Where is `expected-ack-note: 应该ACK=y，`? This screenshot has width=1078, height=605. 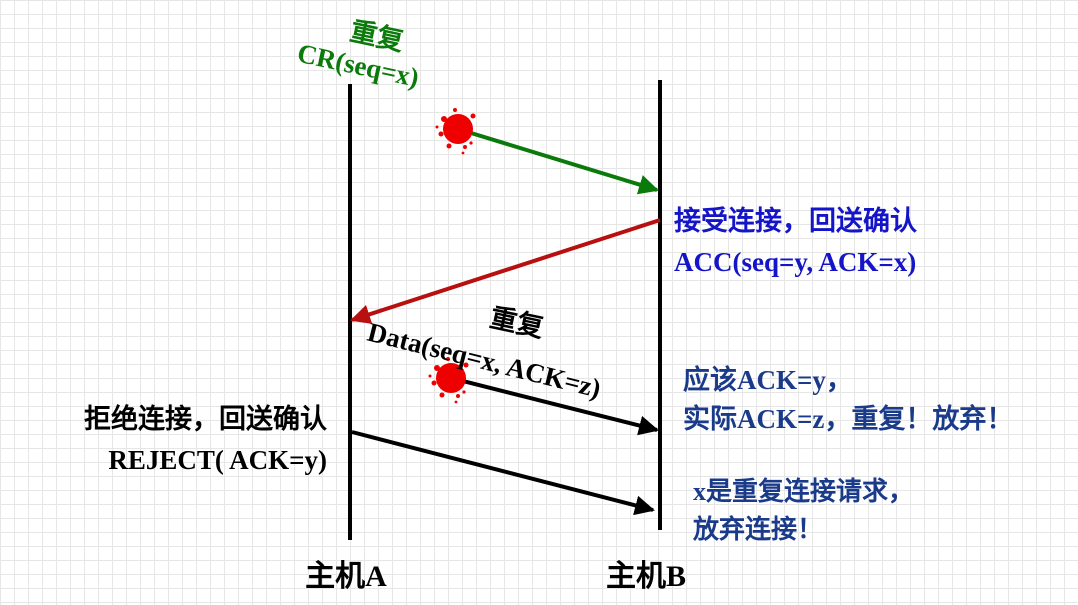
expected-ack-note: 应该ACK=y， is located at coordinates (768, 379).